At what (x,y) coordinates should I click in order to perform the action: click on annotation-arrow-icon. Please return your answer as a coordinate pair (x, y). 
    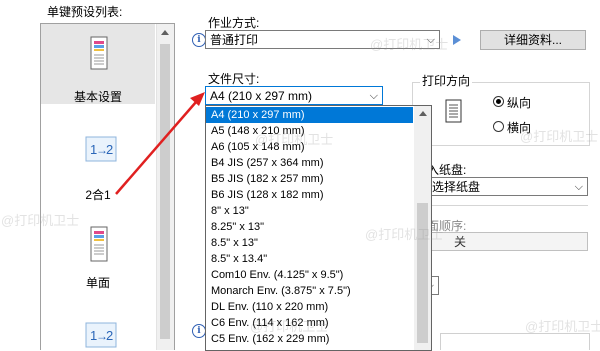
    Looking at the image, I should click on (160, 143).